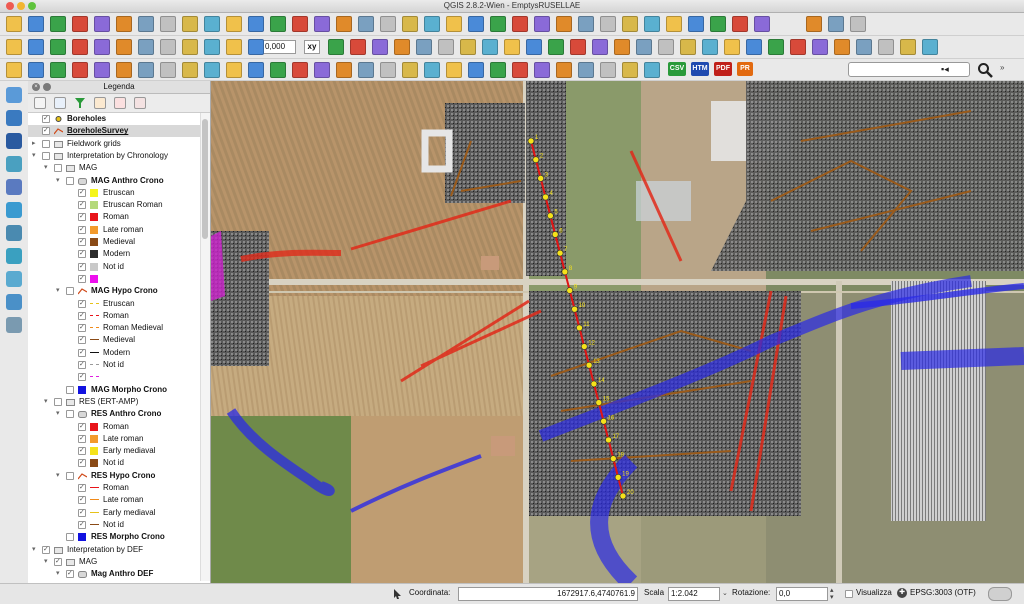 This screenshot has width=1024, height=604. I want to click on legend-layer-row: BoreholeSurvey, so click(114, 131).